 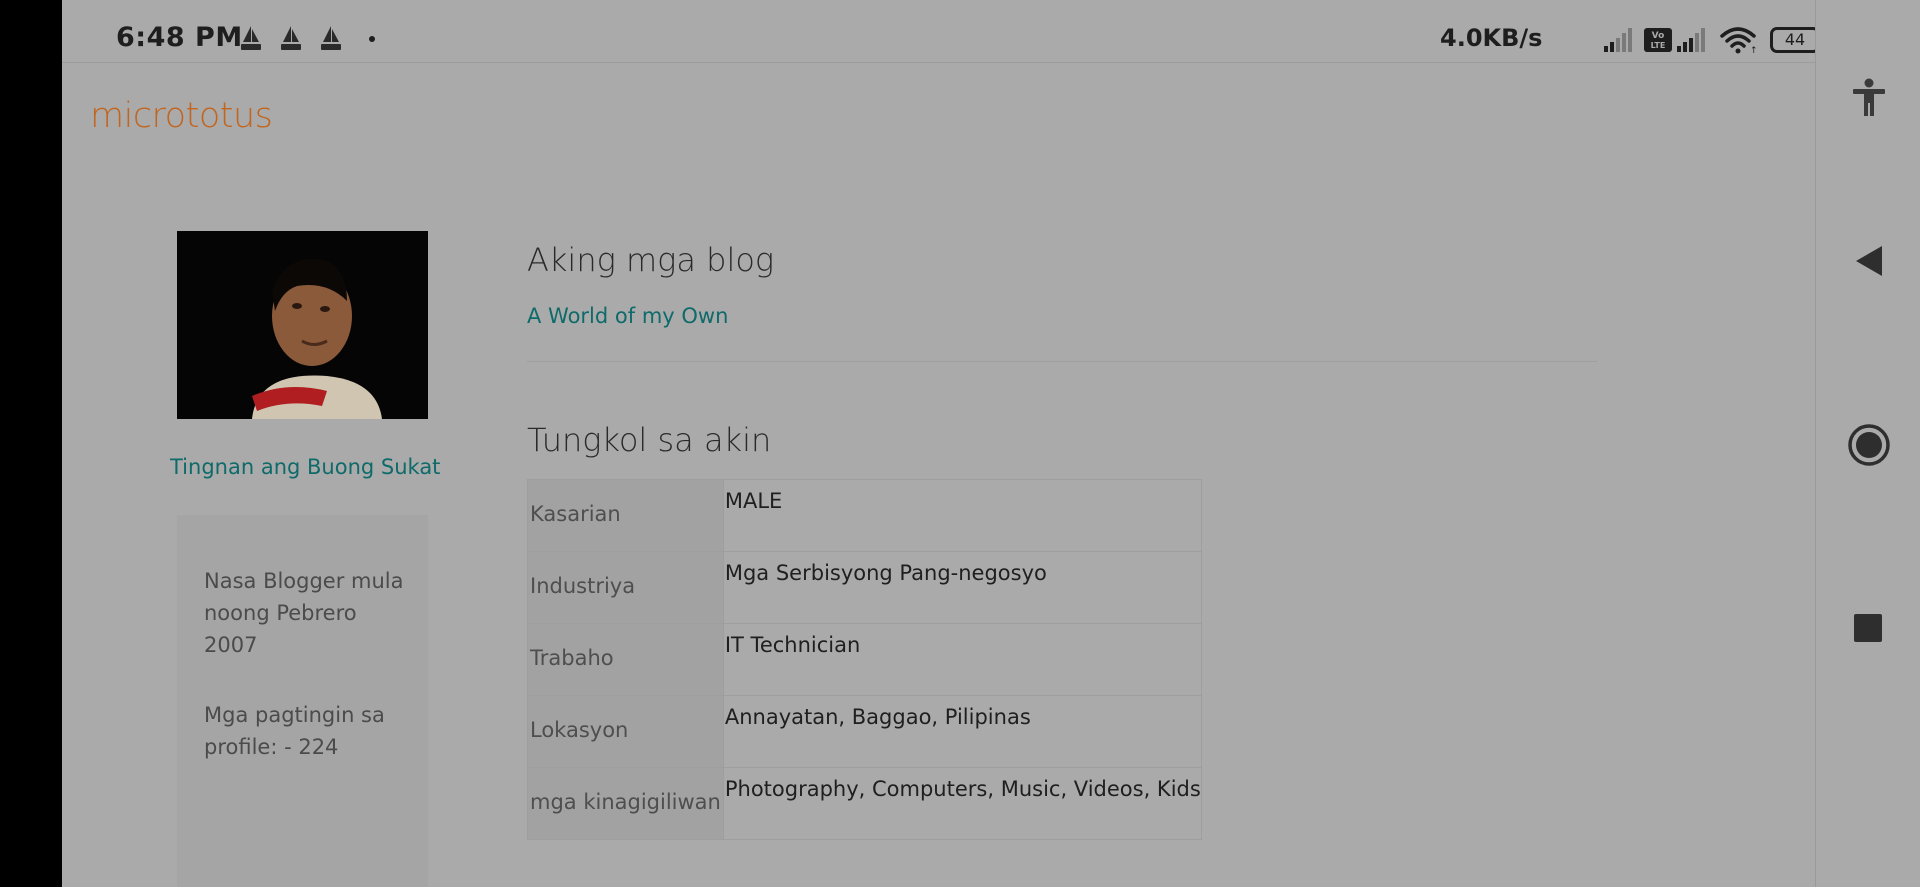 What do you see at coordinates (625, 803) in the screenshot?
I see `about-label-interests: mga kinagigiliwan` at bounding box center [625, 803].